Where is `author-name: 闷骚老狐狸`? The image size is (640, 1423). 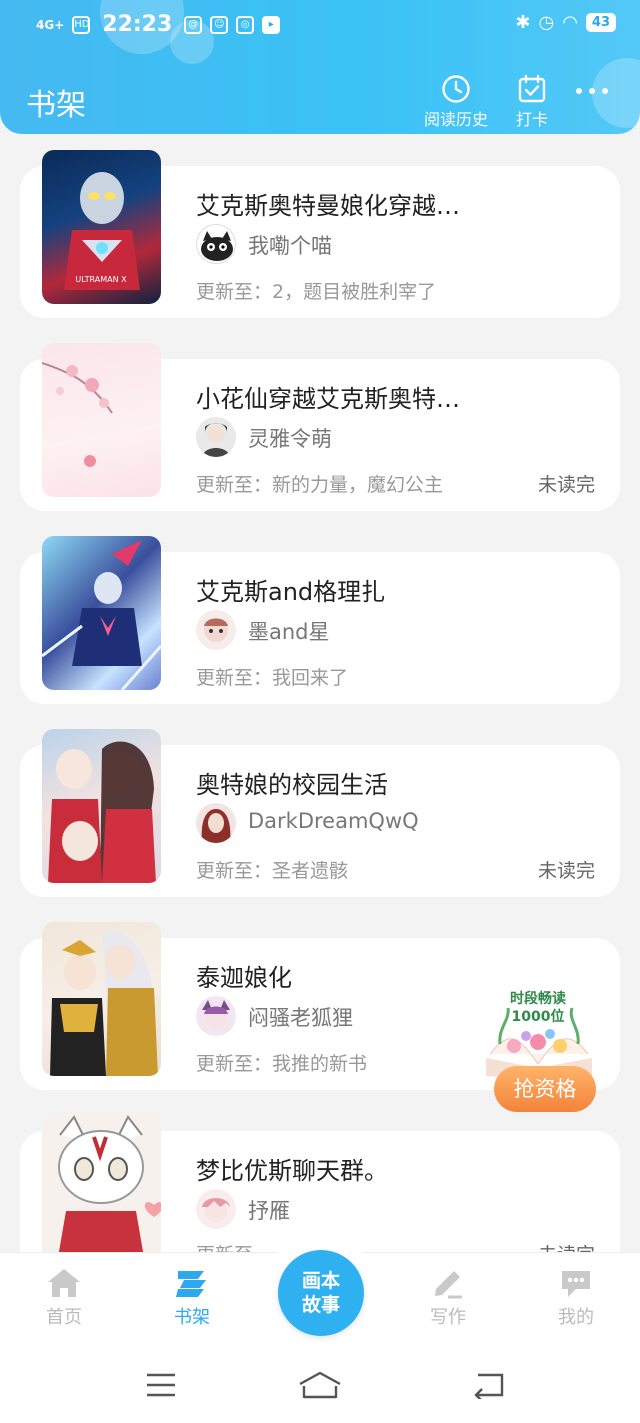 author-name: 闷骚老狐狸 is located at coordinates (300, 1018).